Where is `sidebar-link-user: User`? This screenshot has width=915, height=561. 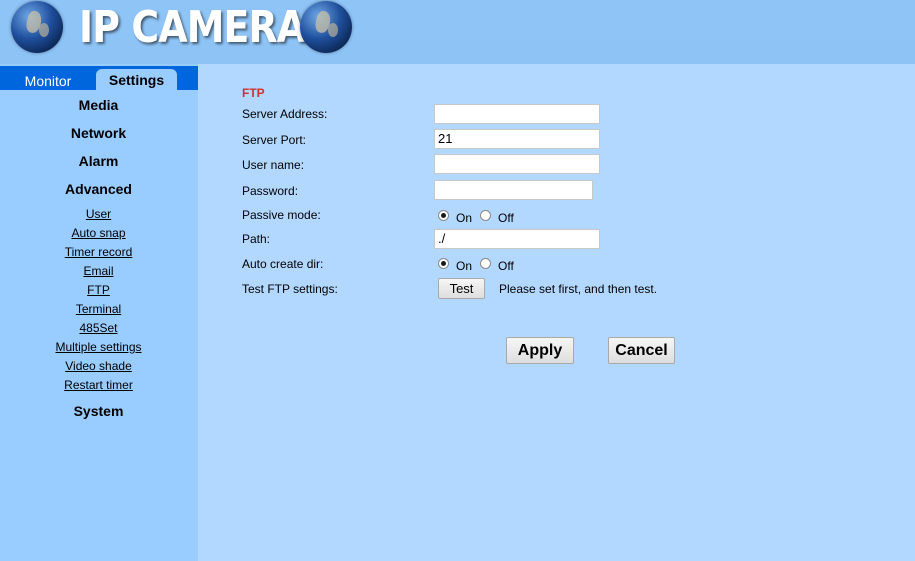 sidebar-link-user: User is located at coordinates (98, 214).